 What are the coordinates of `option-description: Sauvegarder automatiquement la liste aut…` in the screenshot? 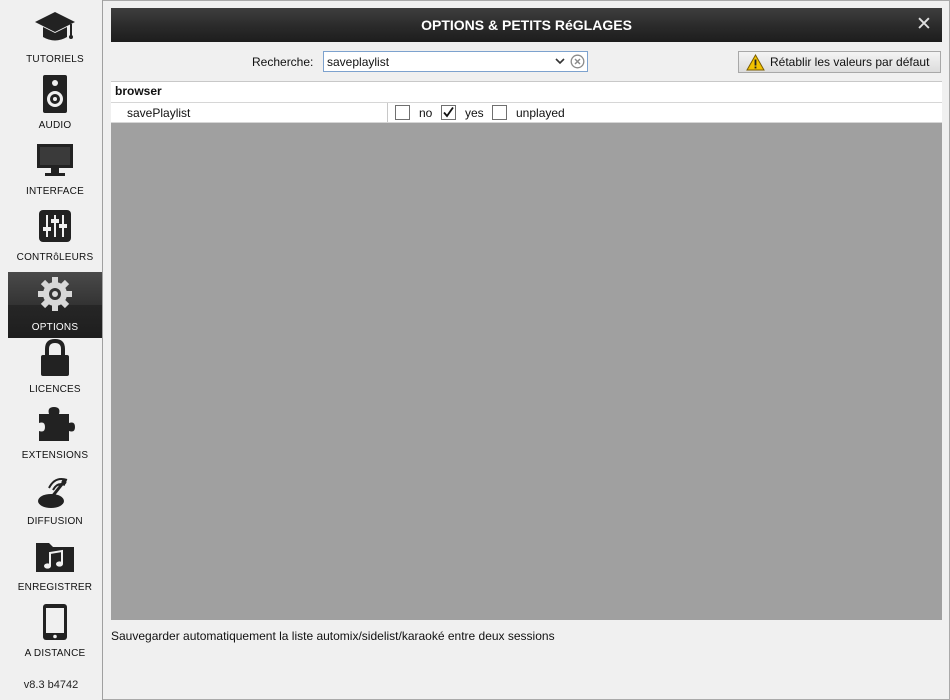 It's located at (333, 636).